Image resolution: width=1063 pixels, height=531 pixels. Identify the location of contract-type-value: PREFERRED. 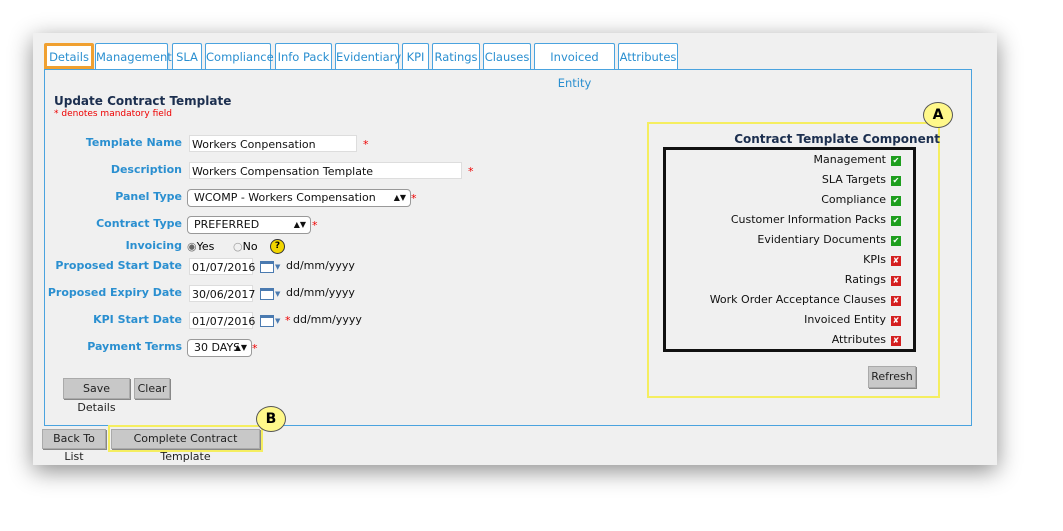
(227, 224).